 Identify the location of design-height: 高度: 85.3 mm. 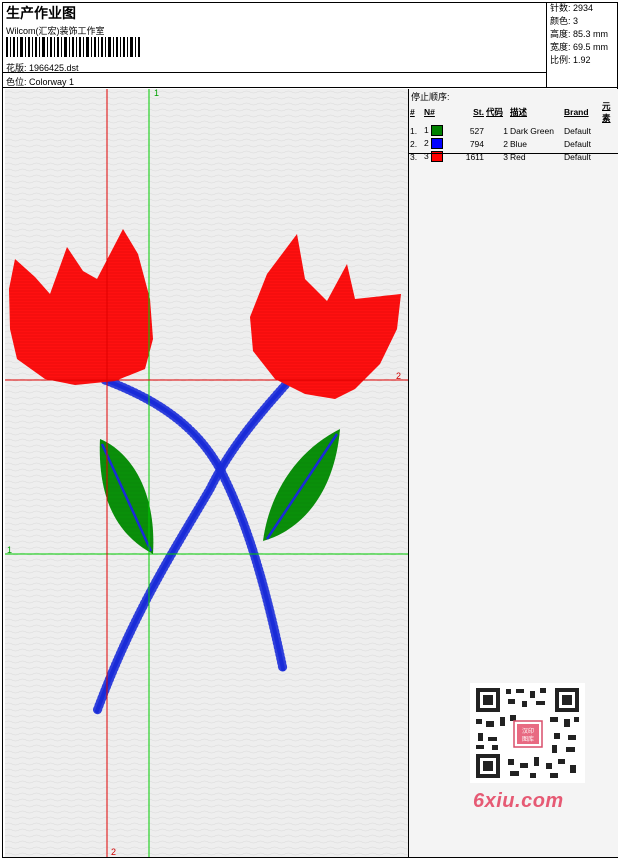
(579, 34).